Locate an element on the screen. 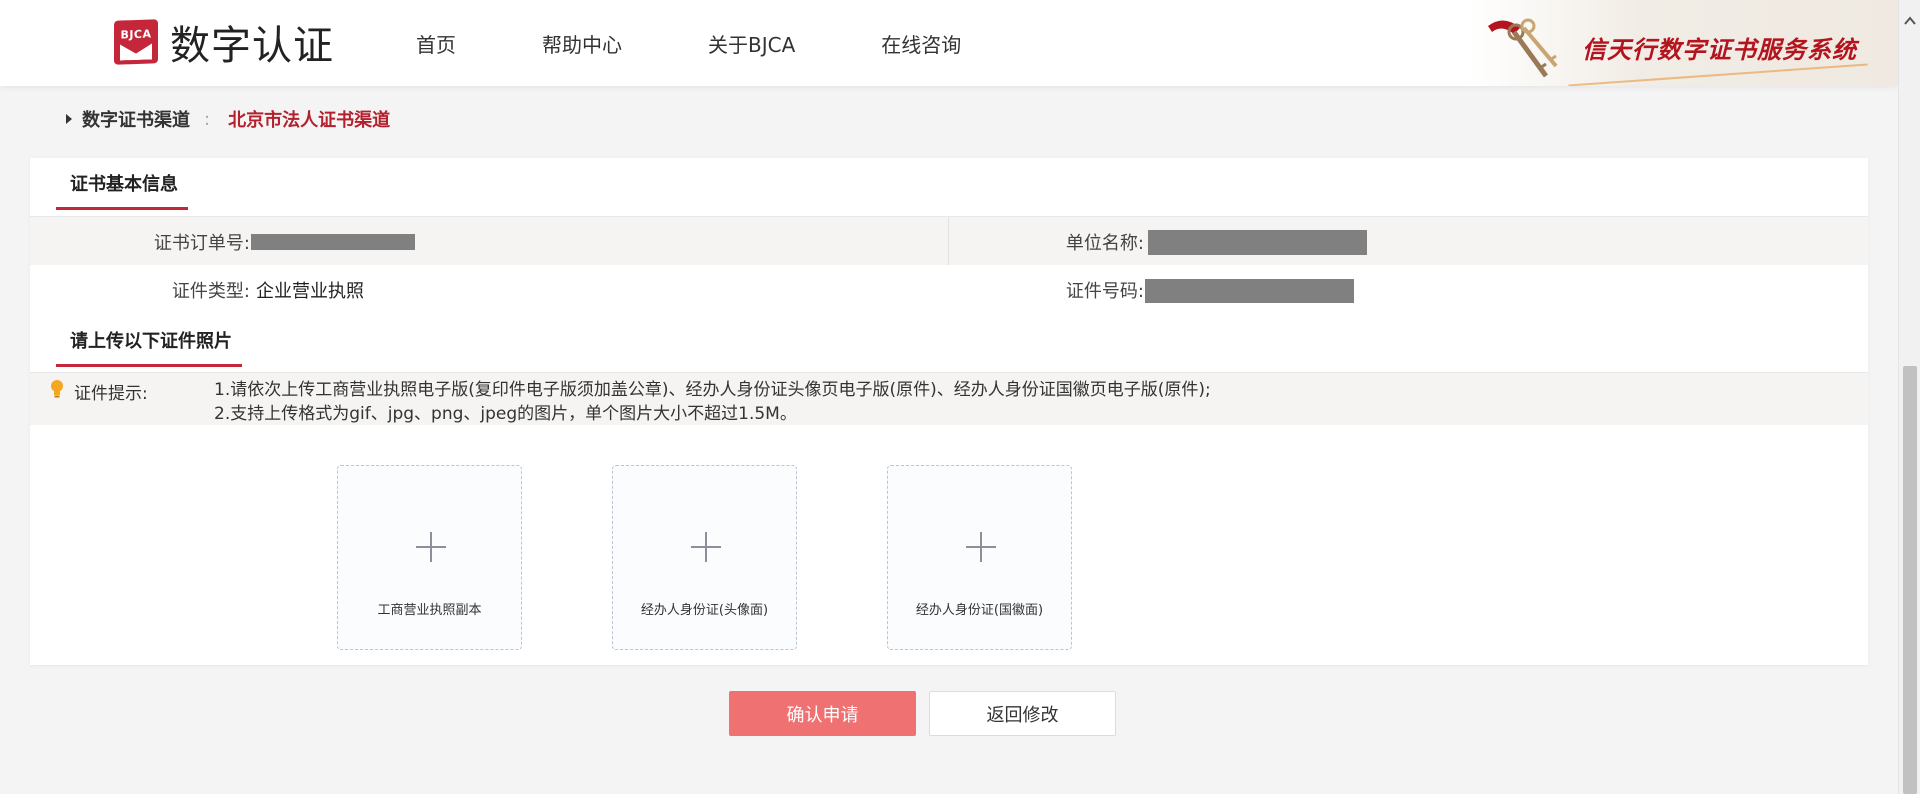  order-number-value-redacted is located at coordinates (333, 242).